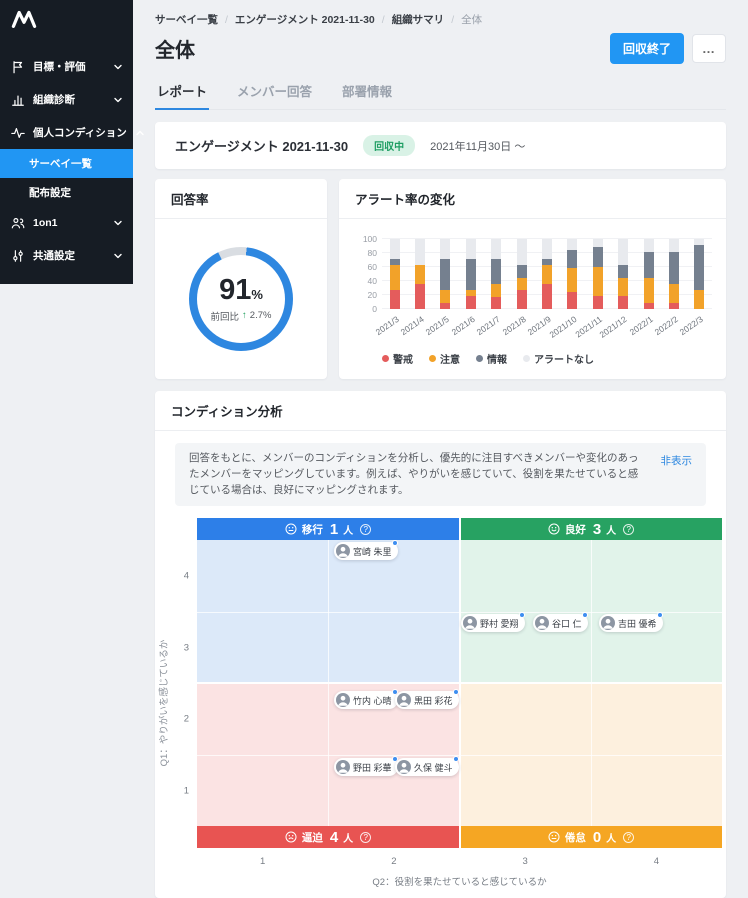 Image resolution: width=748 pixels, height=898 pixels. Describe the element at coordinates (312, 837) in the screenshot. I see `quadrant-label: 逼迫` at that location.